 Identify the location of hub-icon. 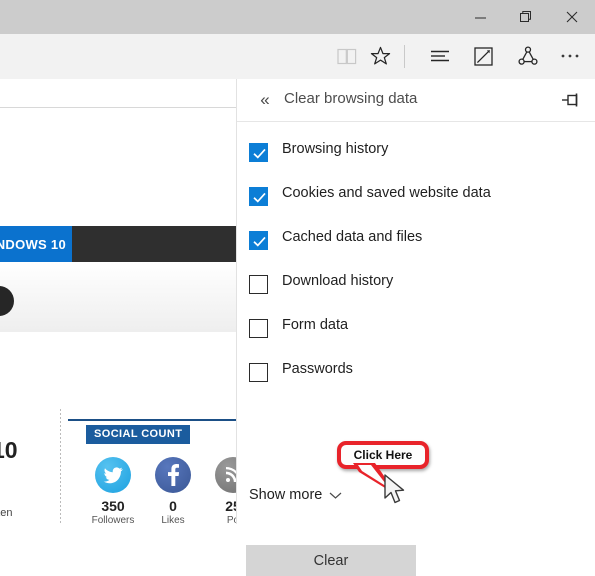
(439, 56).